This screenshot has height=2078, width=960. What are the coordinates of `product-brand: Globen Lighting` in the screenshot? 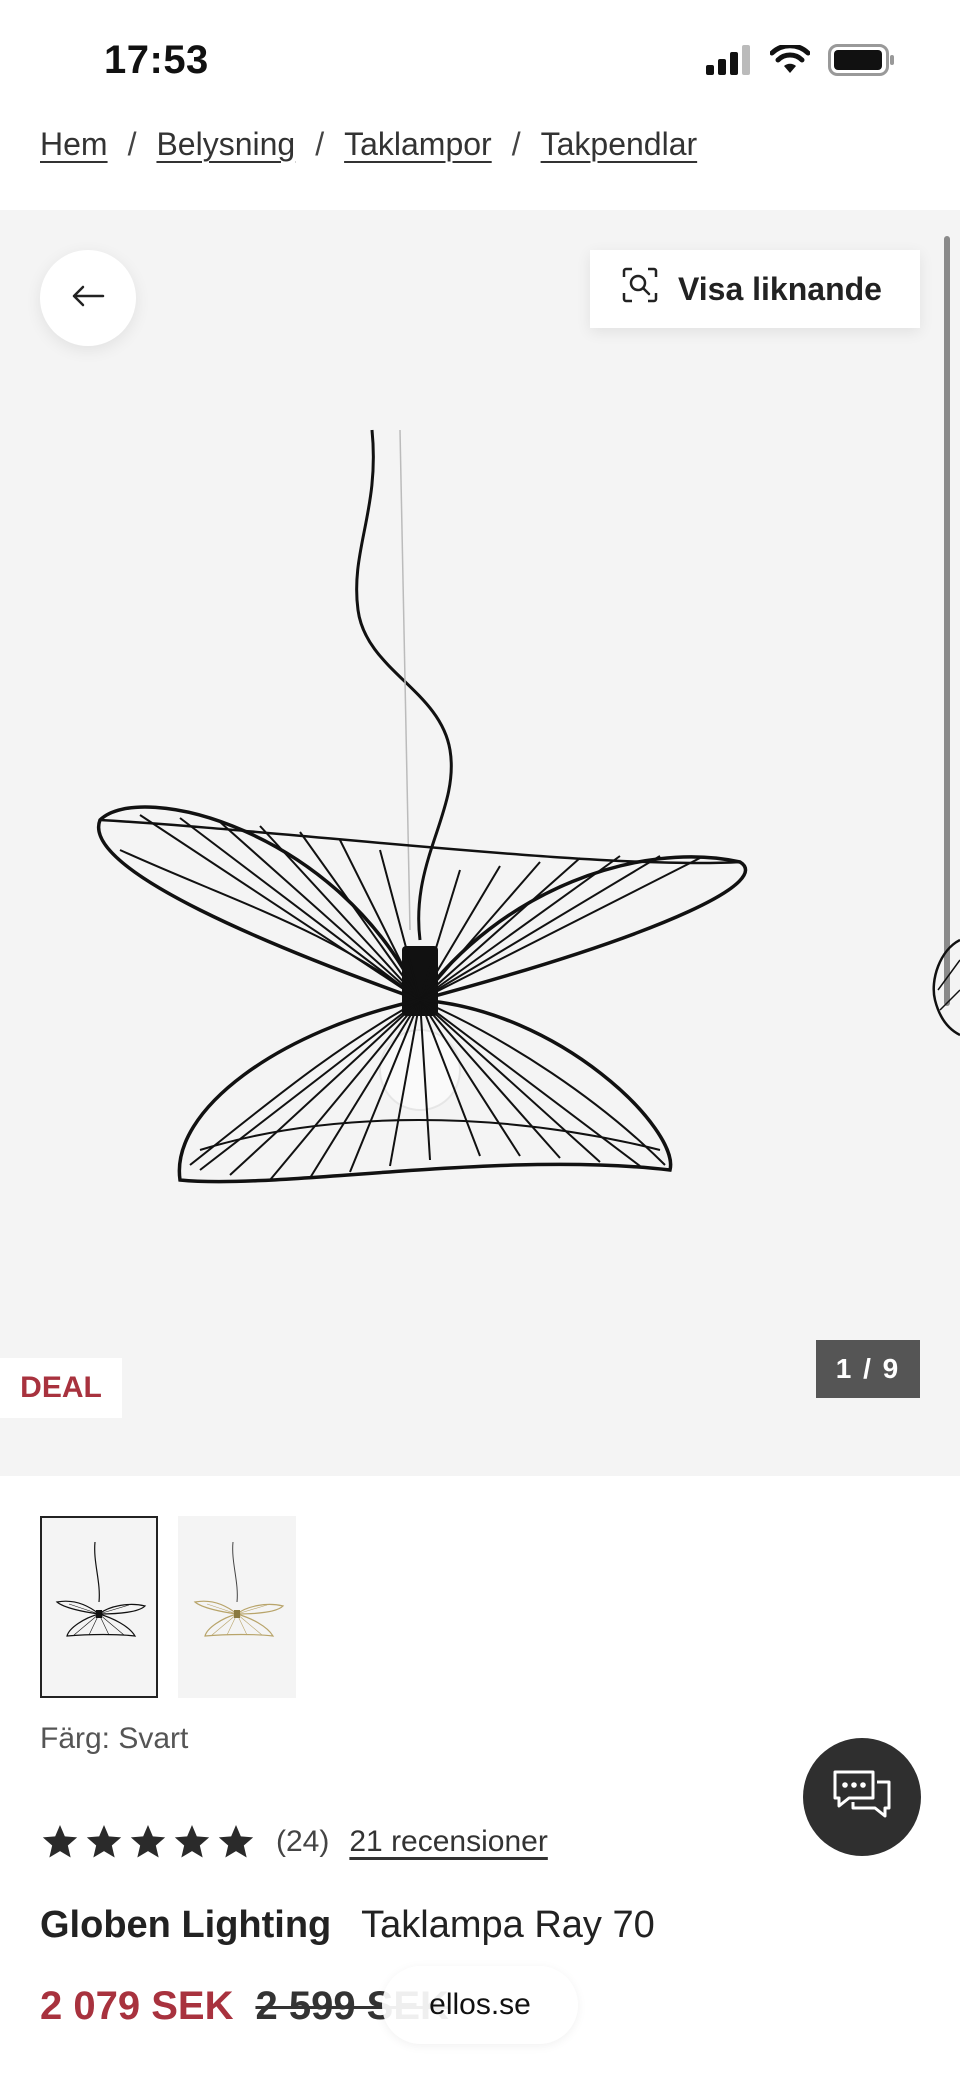 It's located at (185, 1925).